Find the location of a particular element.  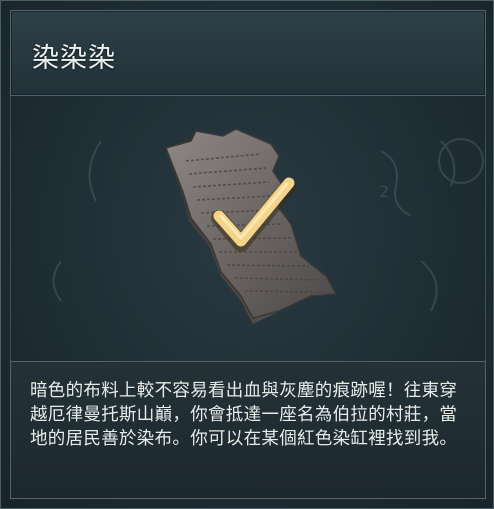

torn-stone-tablet-icon is located at coordinates (251, 226).